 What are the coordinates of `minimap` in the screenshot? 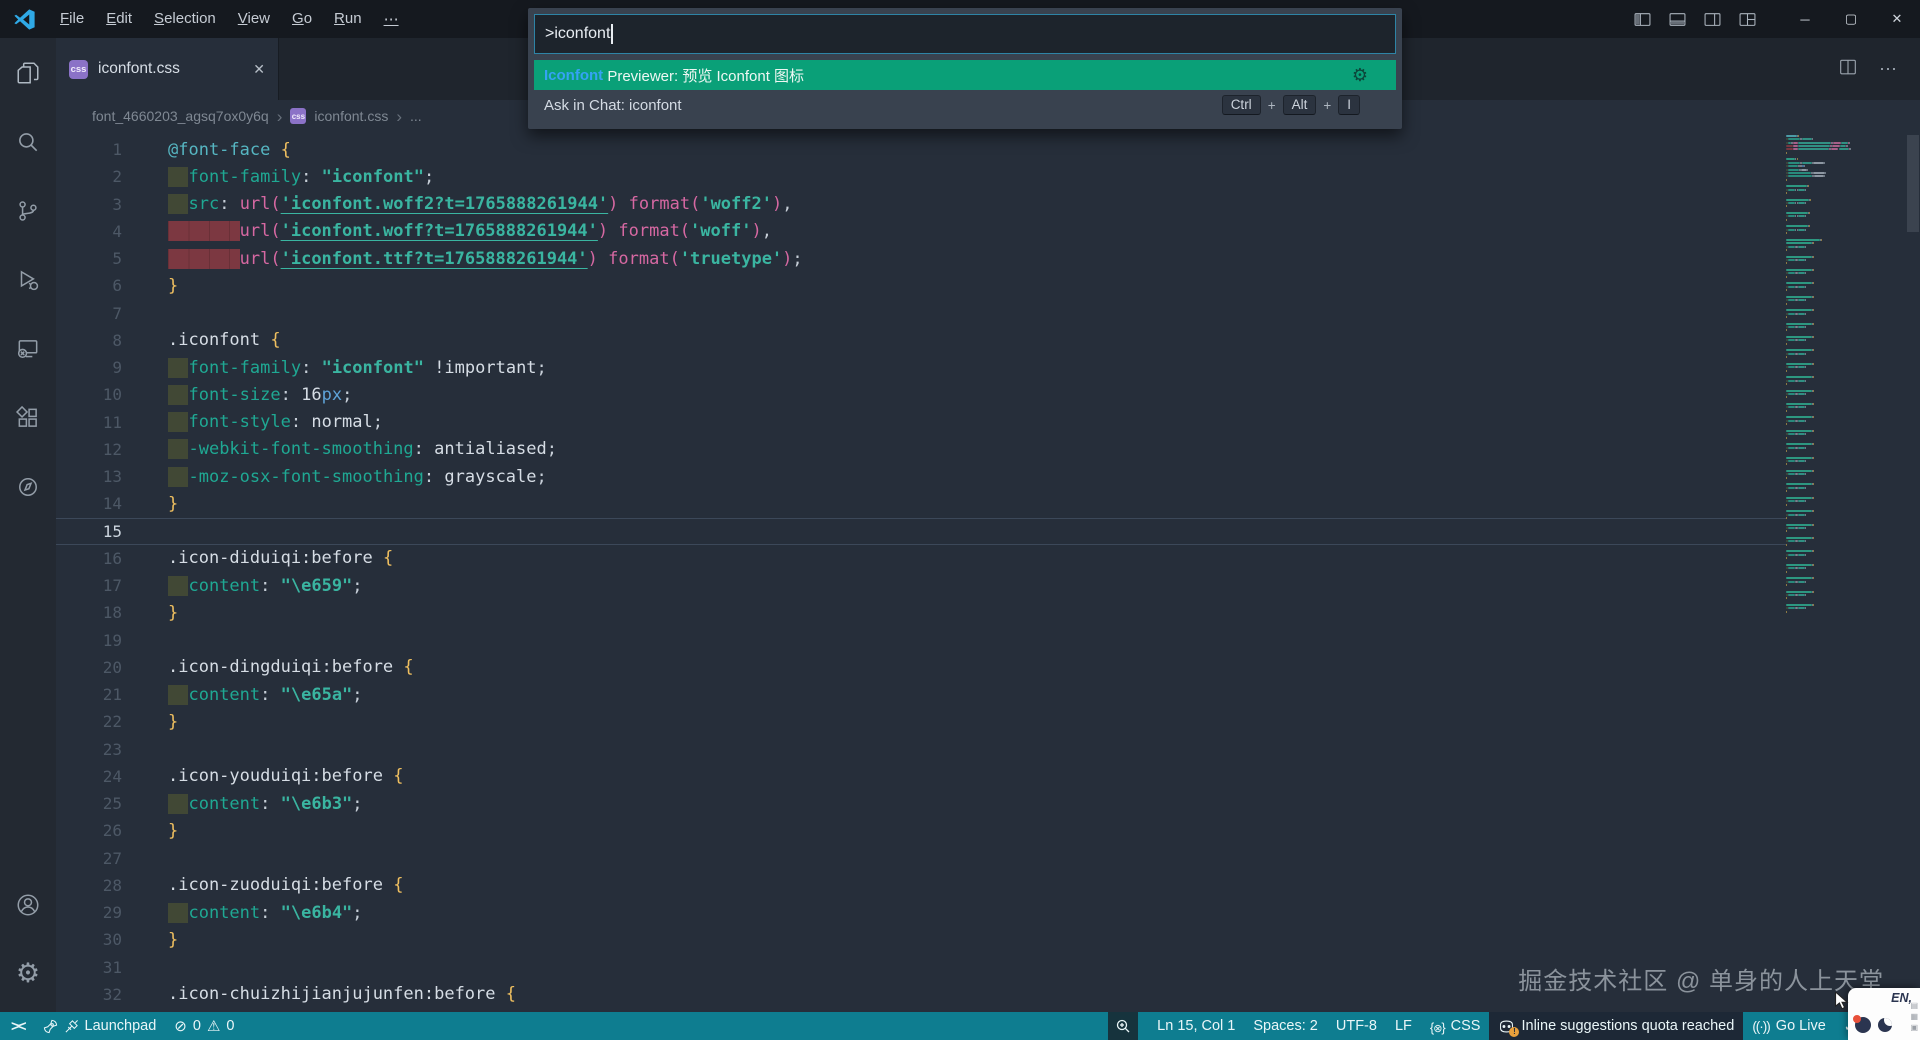 It's located at (1846, 573).